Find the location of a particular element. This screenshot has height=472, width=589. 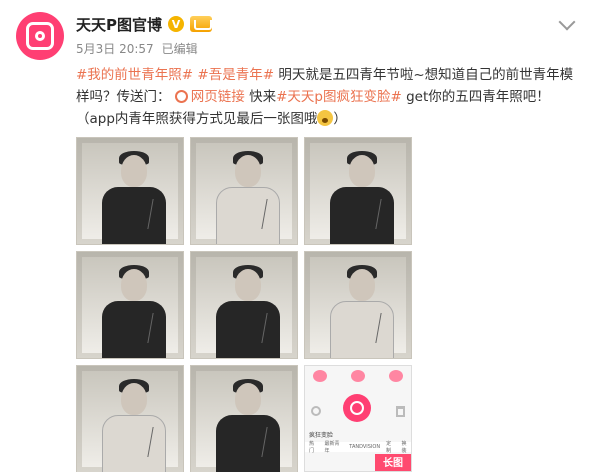

app-screenshot-tile: 疯狂变脸 热门 最新青年 TANDVISION 定制 换装 长图 is located at coordinates (358, 418).